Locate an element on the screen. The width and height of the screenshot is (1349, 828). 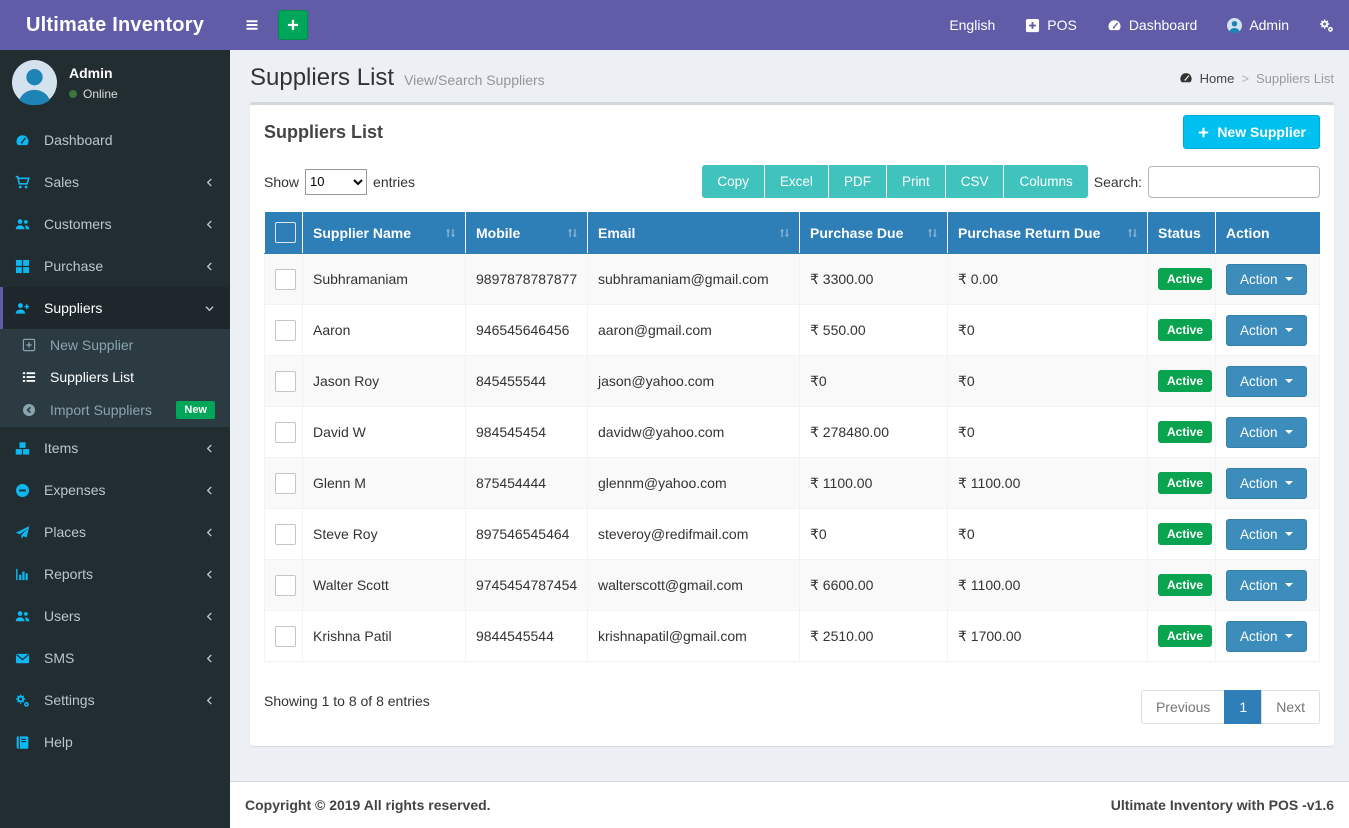
export-csv-button: CSV is located at coordinates (975, 181).